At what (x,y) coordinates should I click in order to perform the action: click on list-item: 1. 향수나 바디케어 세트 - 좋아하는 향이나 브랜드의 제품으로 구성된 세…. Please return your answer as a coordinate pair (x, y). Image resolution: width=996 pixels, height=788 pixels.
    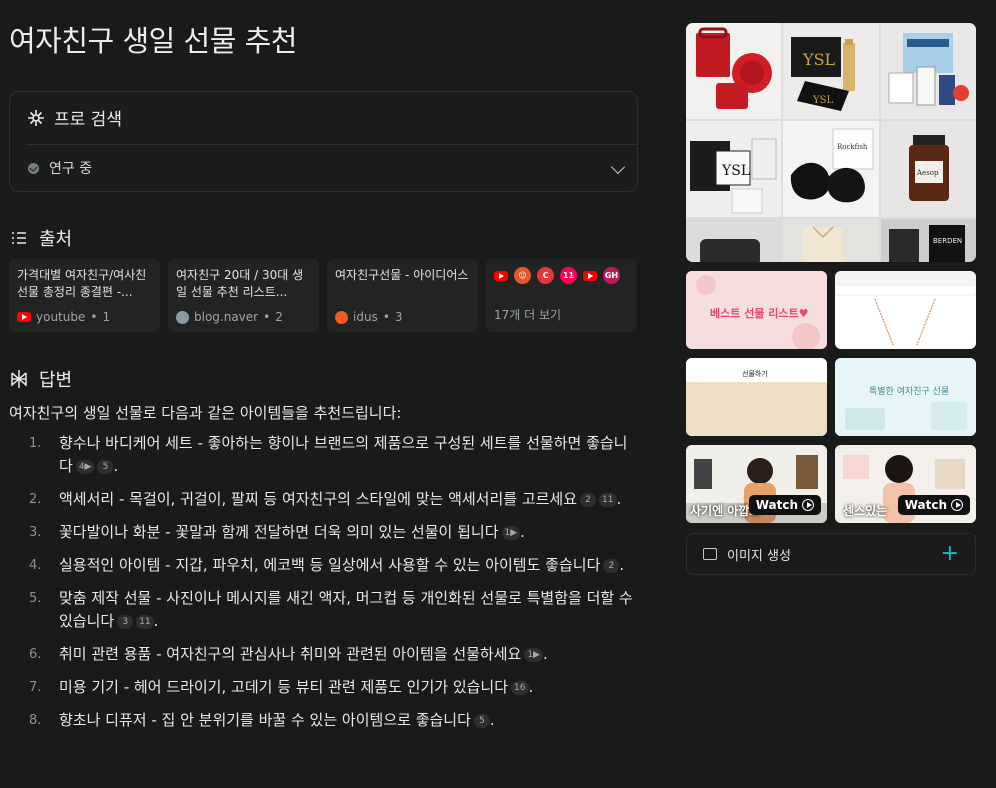
    Looking at the image, I should click on (334, 455).